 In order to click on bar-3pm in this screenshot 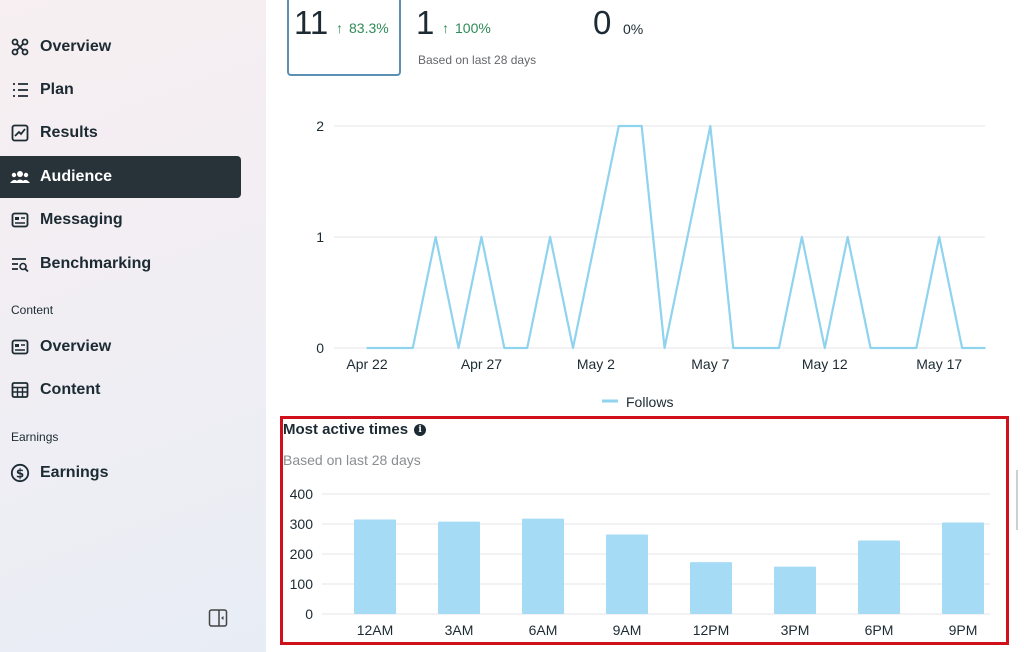, I will do `click(795, 590)`.